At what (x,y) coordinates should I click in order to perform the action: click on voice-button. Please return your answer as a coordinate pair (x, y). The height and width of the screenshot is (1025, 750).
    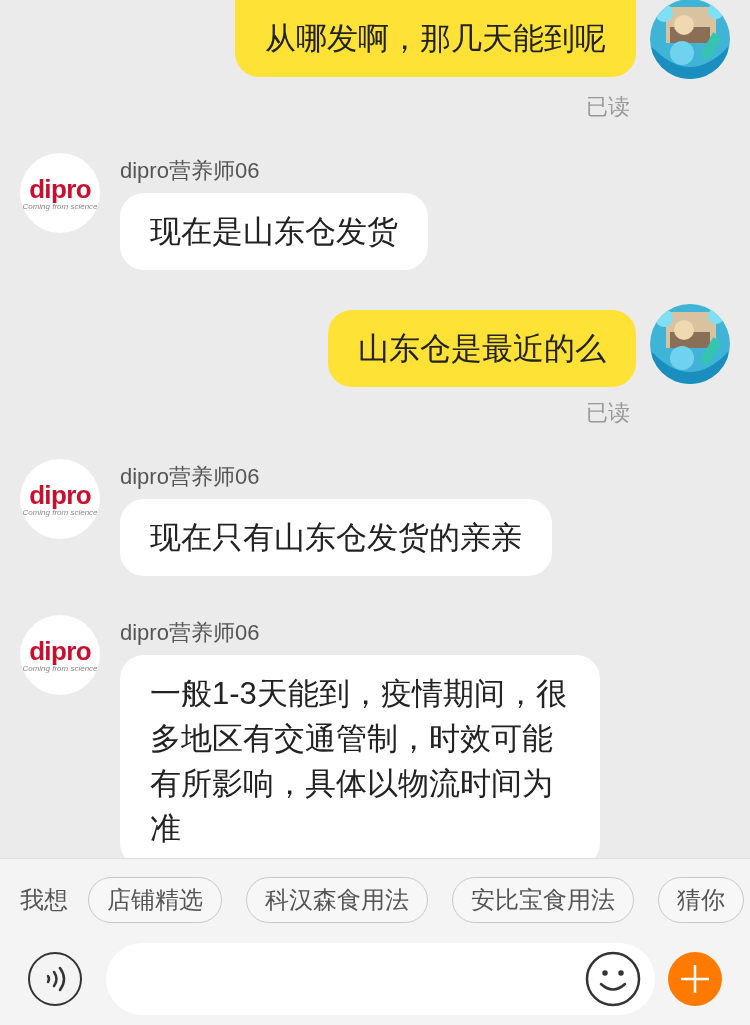
    Looking at the image, I should click on (55, 979).